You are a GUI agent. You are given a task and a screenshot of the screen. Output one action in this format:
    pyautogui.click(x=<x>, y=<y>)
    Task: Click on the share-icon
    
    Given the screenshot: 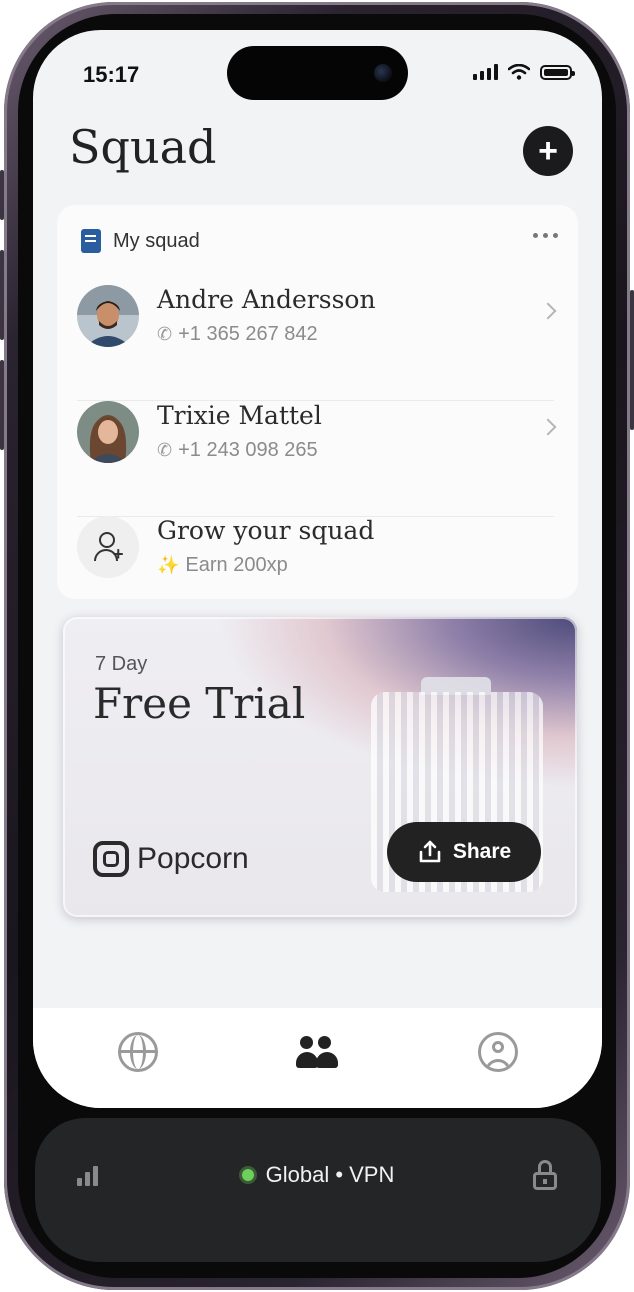 What is the action you would take?
    pyautogui.click(x=430, y=851)
    